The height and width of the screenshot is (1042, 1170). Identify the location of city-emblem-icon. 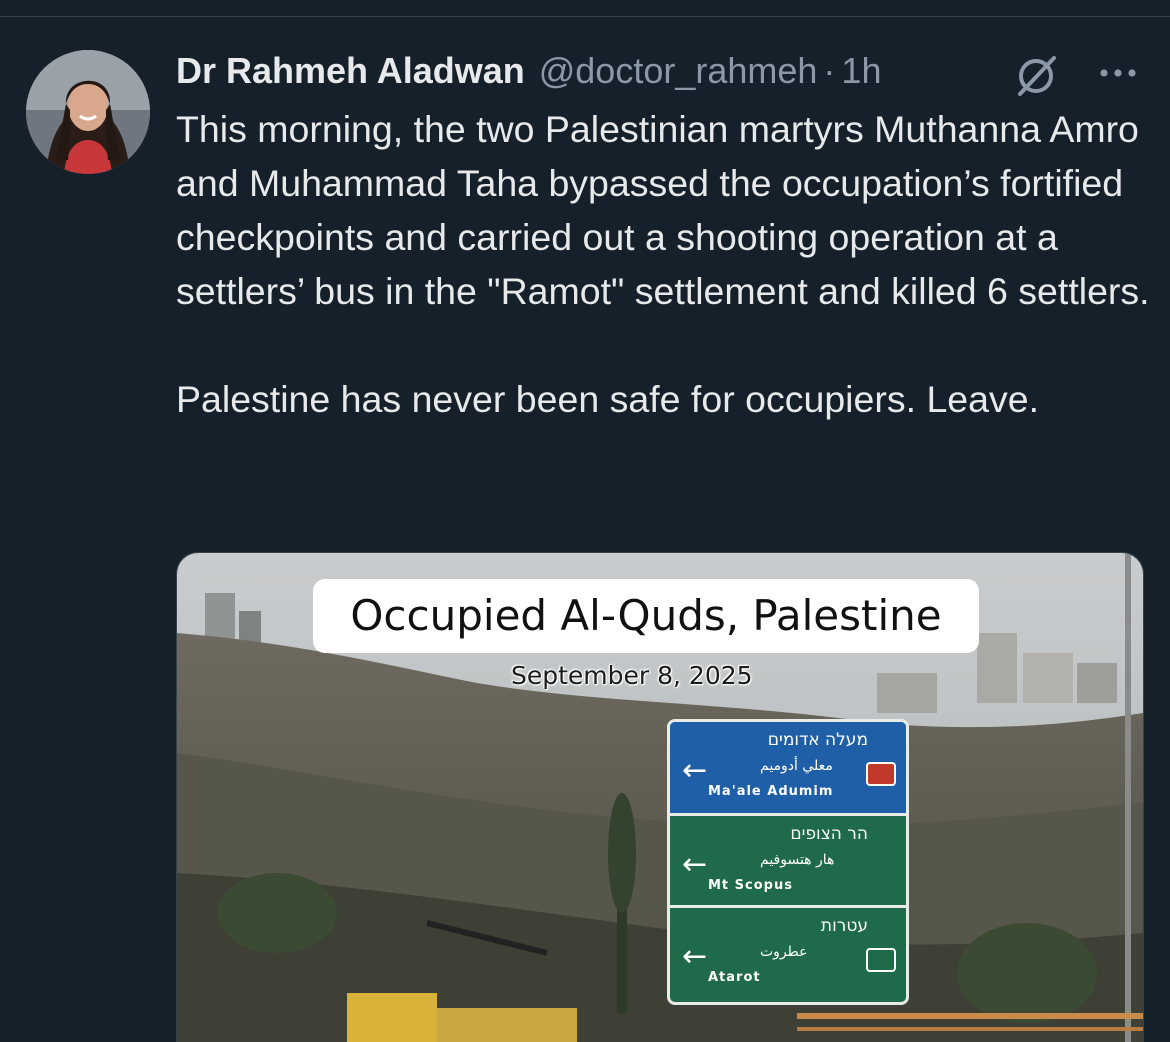
(881, 774).